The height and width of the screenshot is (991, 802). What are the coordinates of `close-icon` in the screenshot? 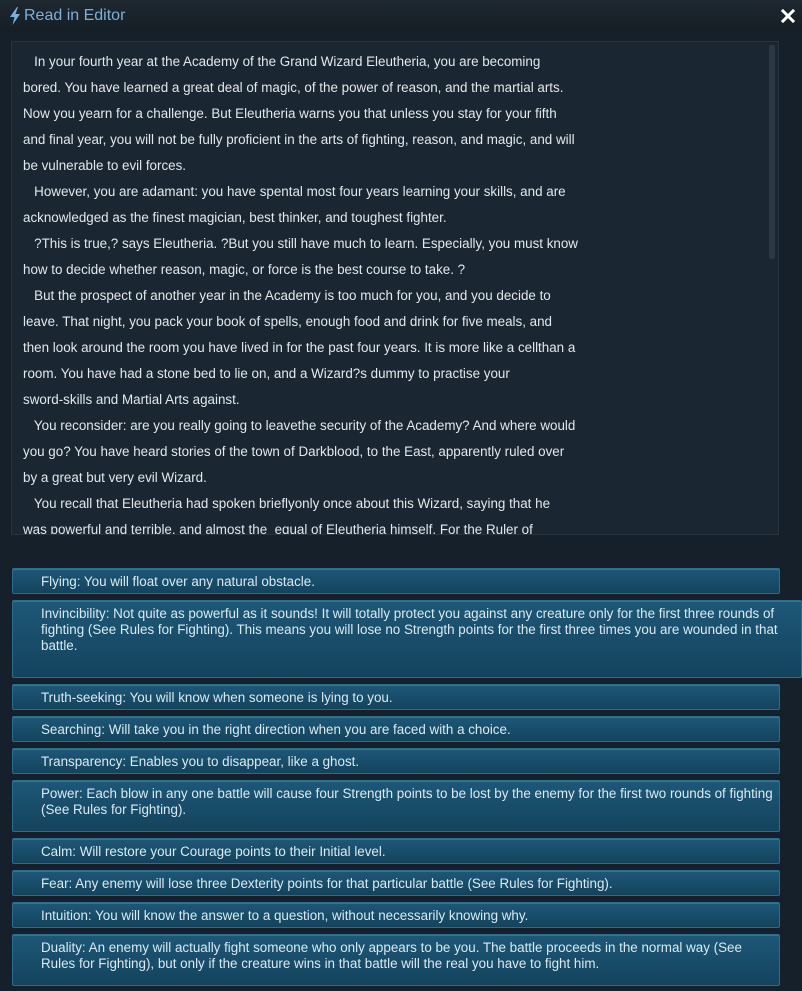 It's located at (788, 16).